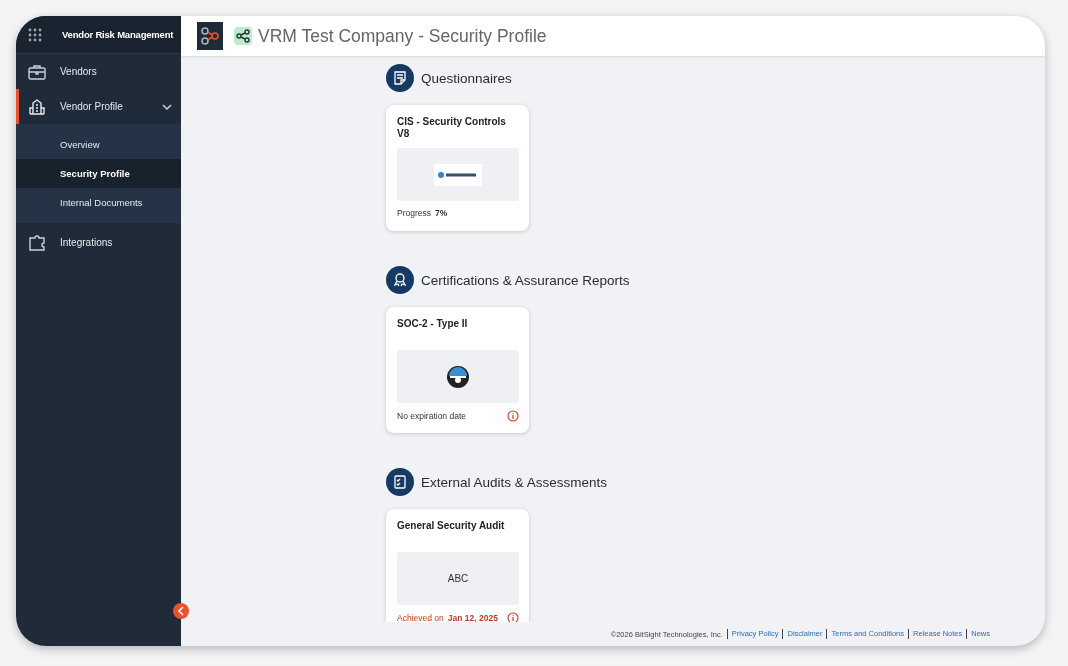 Image resolution: width=1068 pixels, height=666 pixels. Describe the element at coordinates (514, 482) in the screenshot. I see `section-title: External Audits & Assessments` at that location.